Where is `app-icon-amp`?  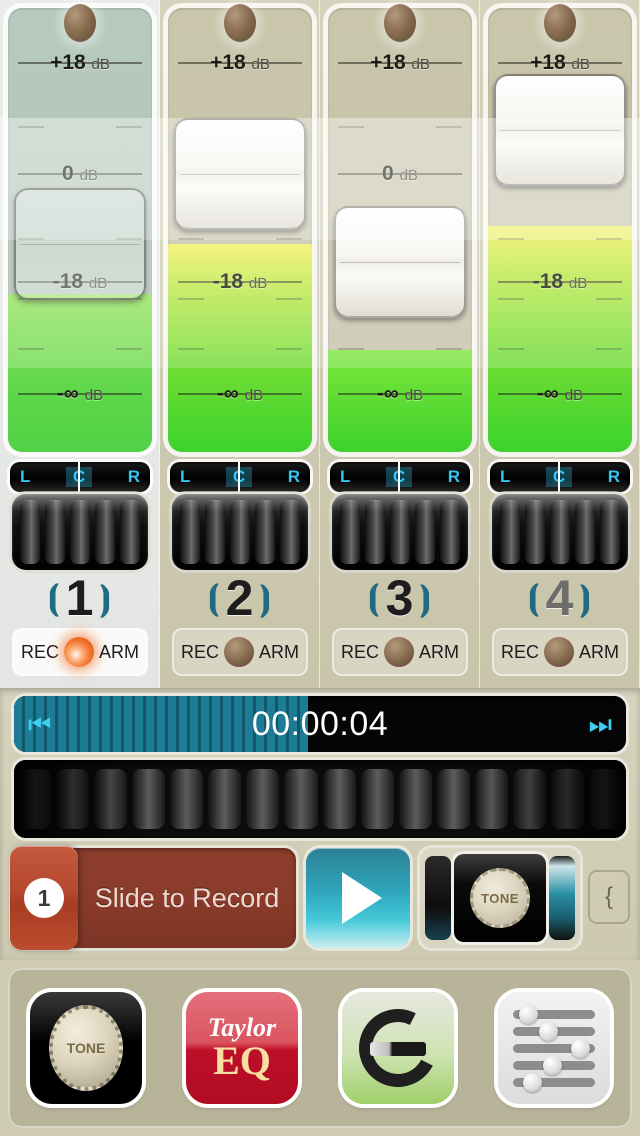
app-icon-amp is located at coordinates (398, 1048).